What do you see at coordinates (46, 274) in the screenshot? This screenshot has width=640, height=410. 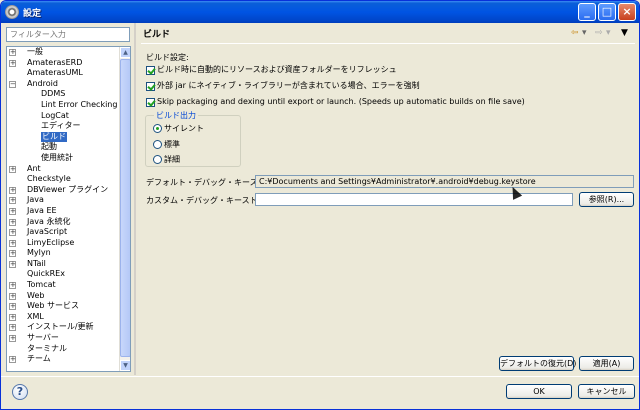 I see `tree-item-label: QuickREx` at bounding box center [46, 274].